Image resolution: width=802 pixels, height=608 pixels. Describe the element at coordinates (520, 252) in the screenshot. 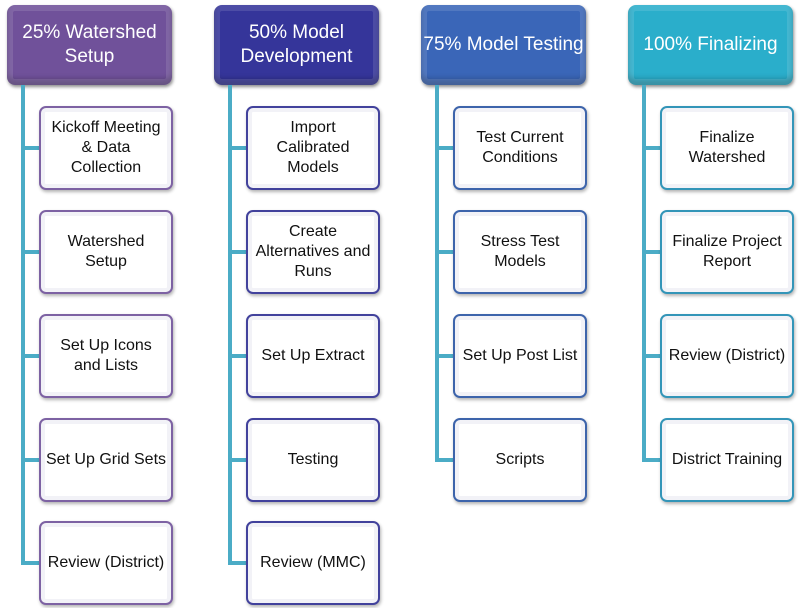

I see `task-box: Stress Test Models` at that location.